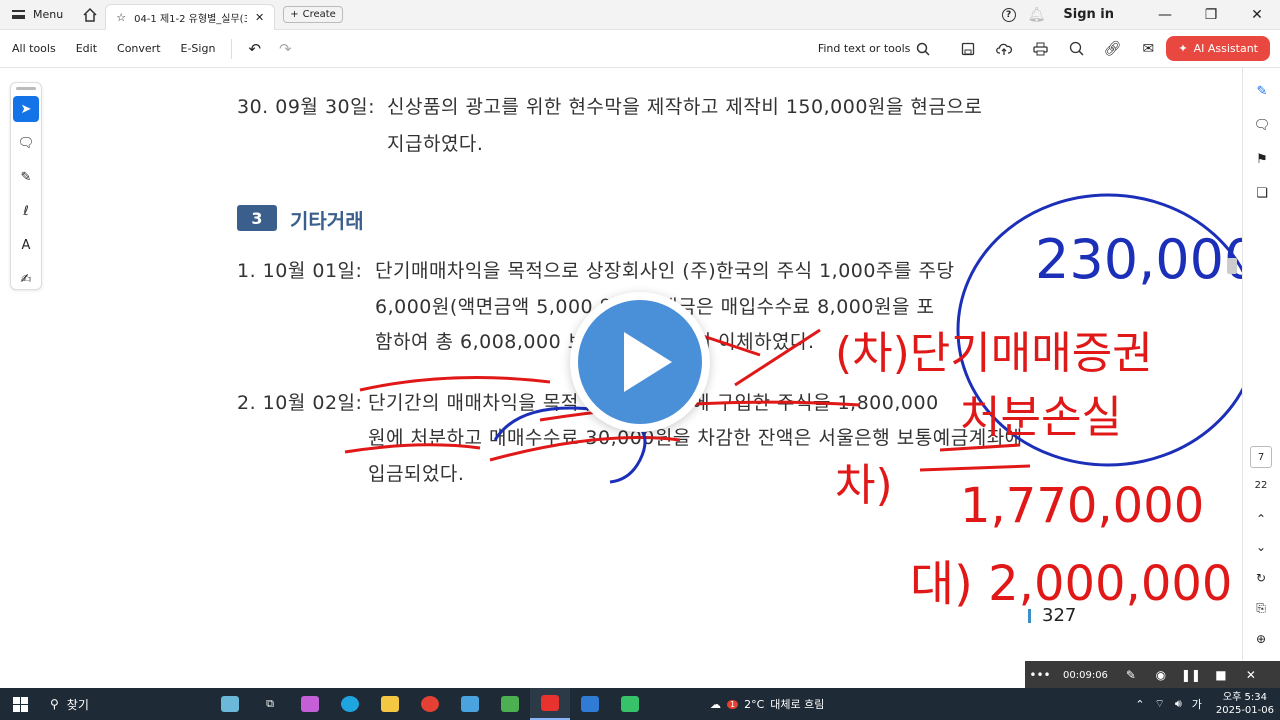  What do you see at coordinates (1221, 675) in the screenshot?
I see `stop-icon: ■` at bounding box center [1221, 675].